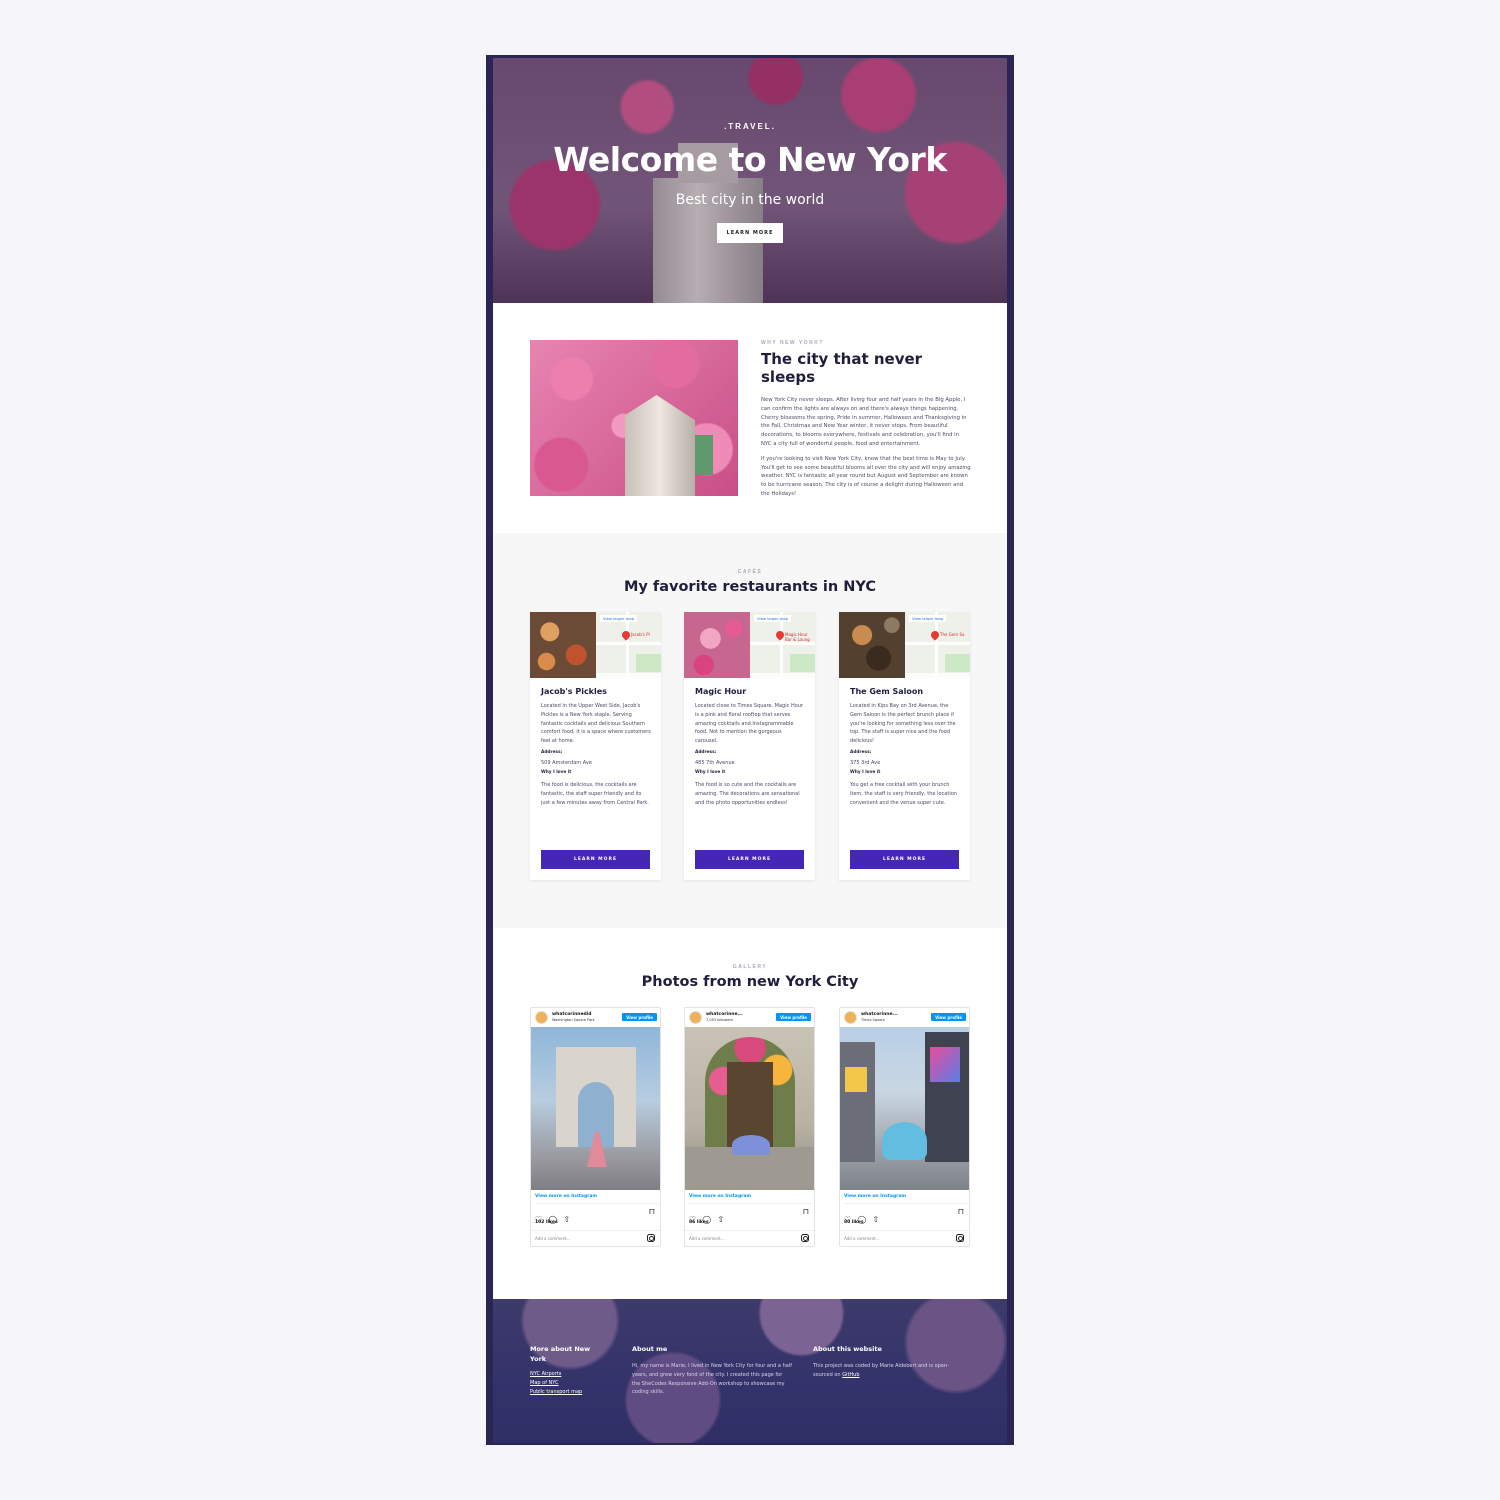  What do you see at coordinates (699, 1222) in the screenshot?
I see `likes-count: 86 likes` at bounding box center [699, 1222].